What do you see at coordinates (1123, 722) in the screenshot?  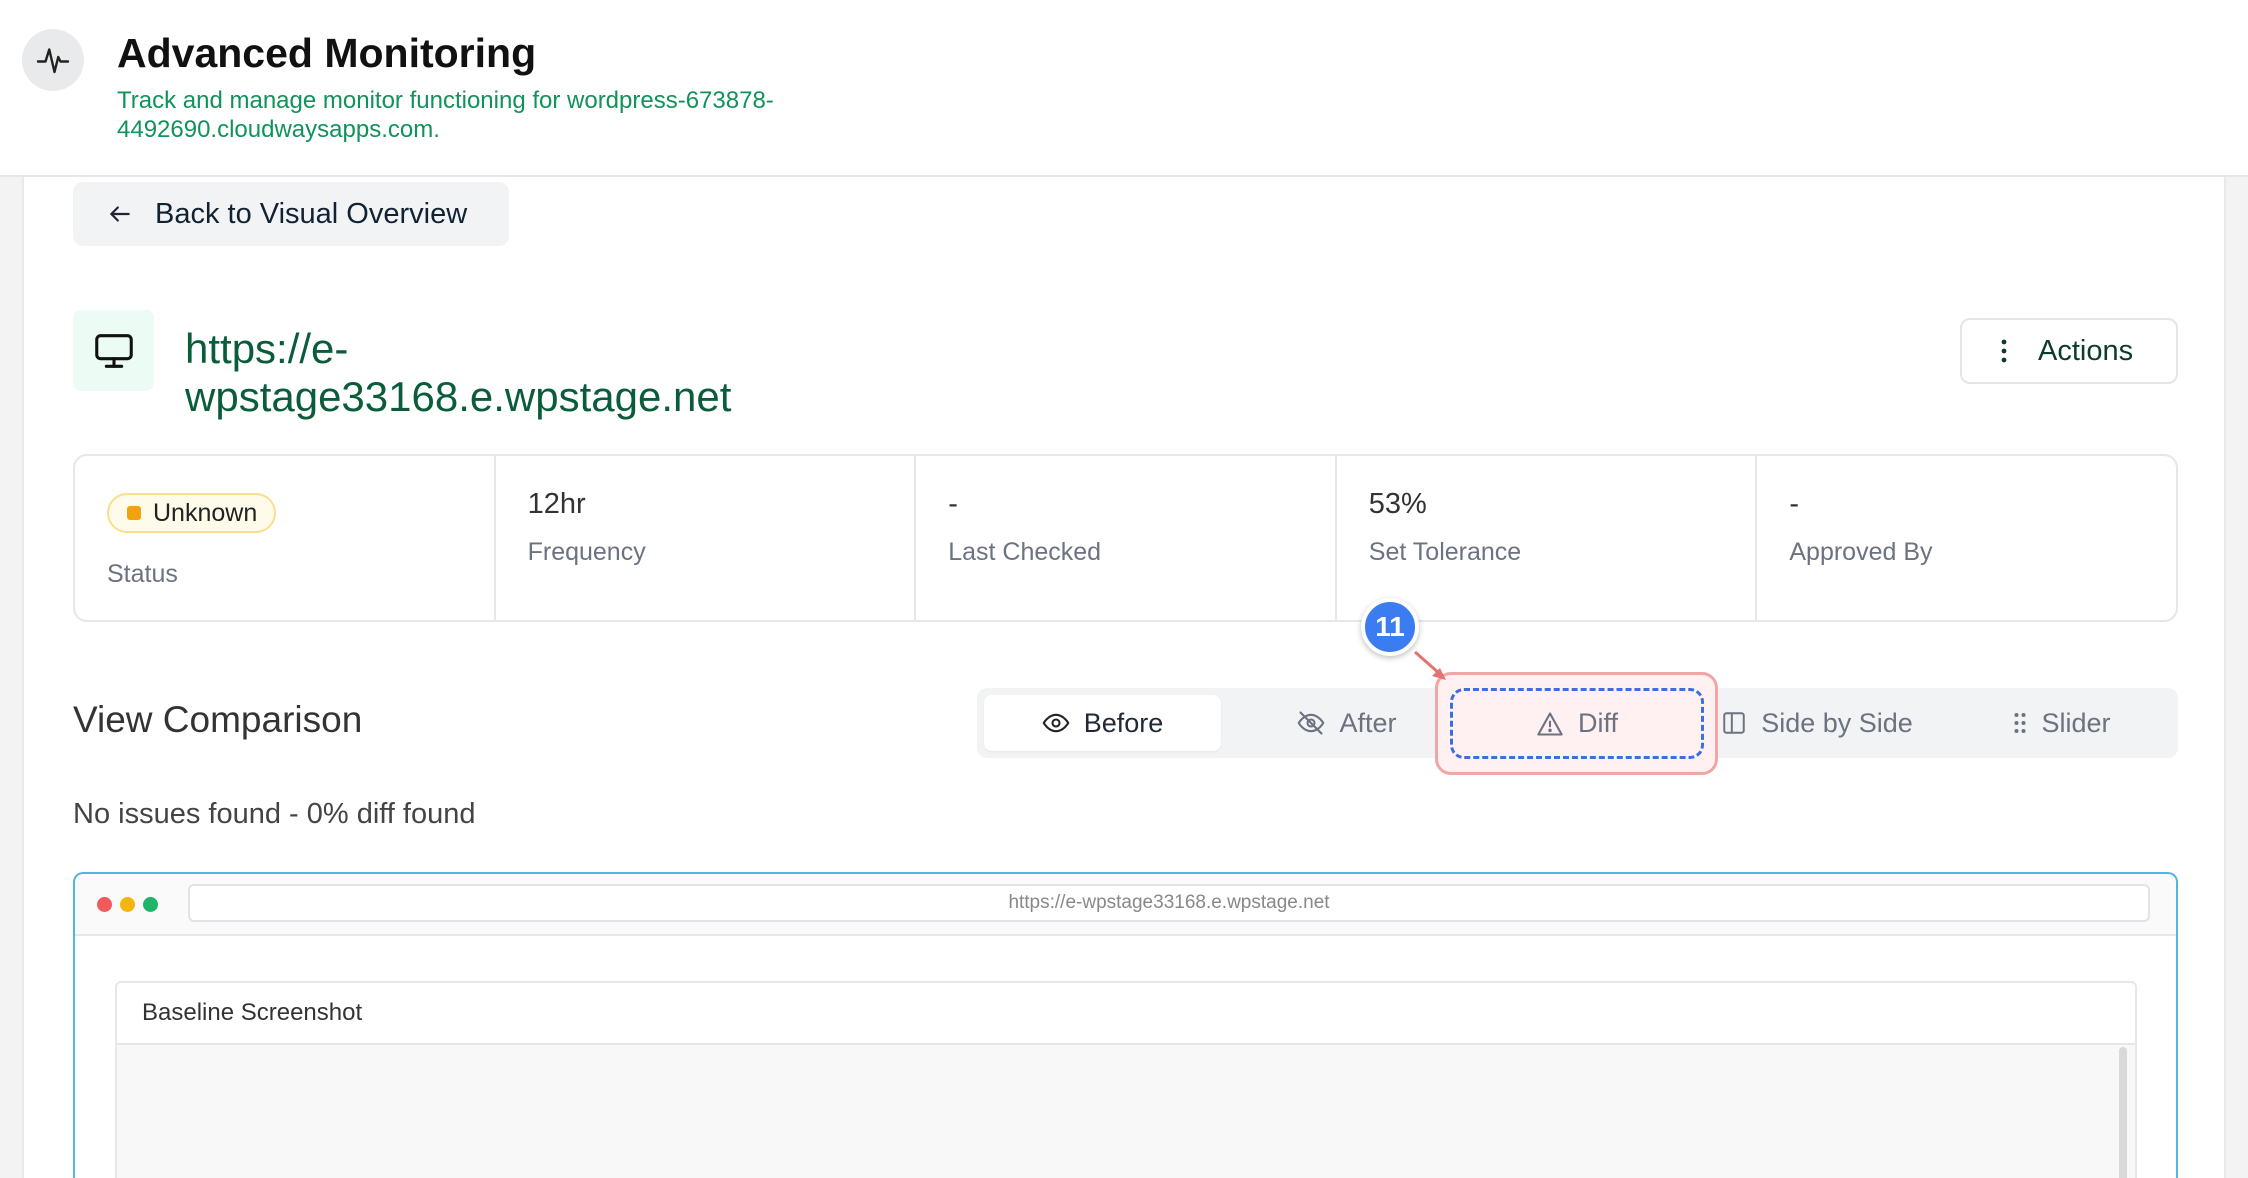 I see `tab-before-label: Before` at bounding box center [1123, 722].